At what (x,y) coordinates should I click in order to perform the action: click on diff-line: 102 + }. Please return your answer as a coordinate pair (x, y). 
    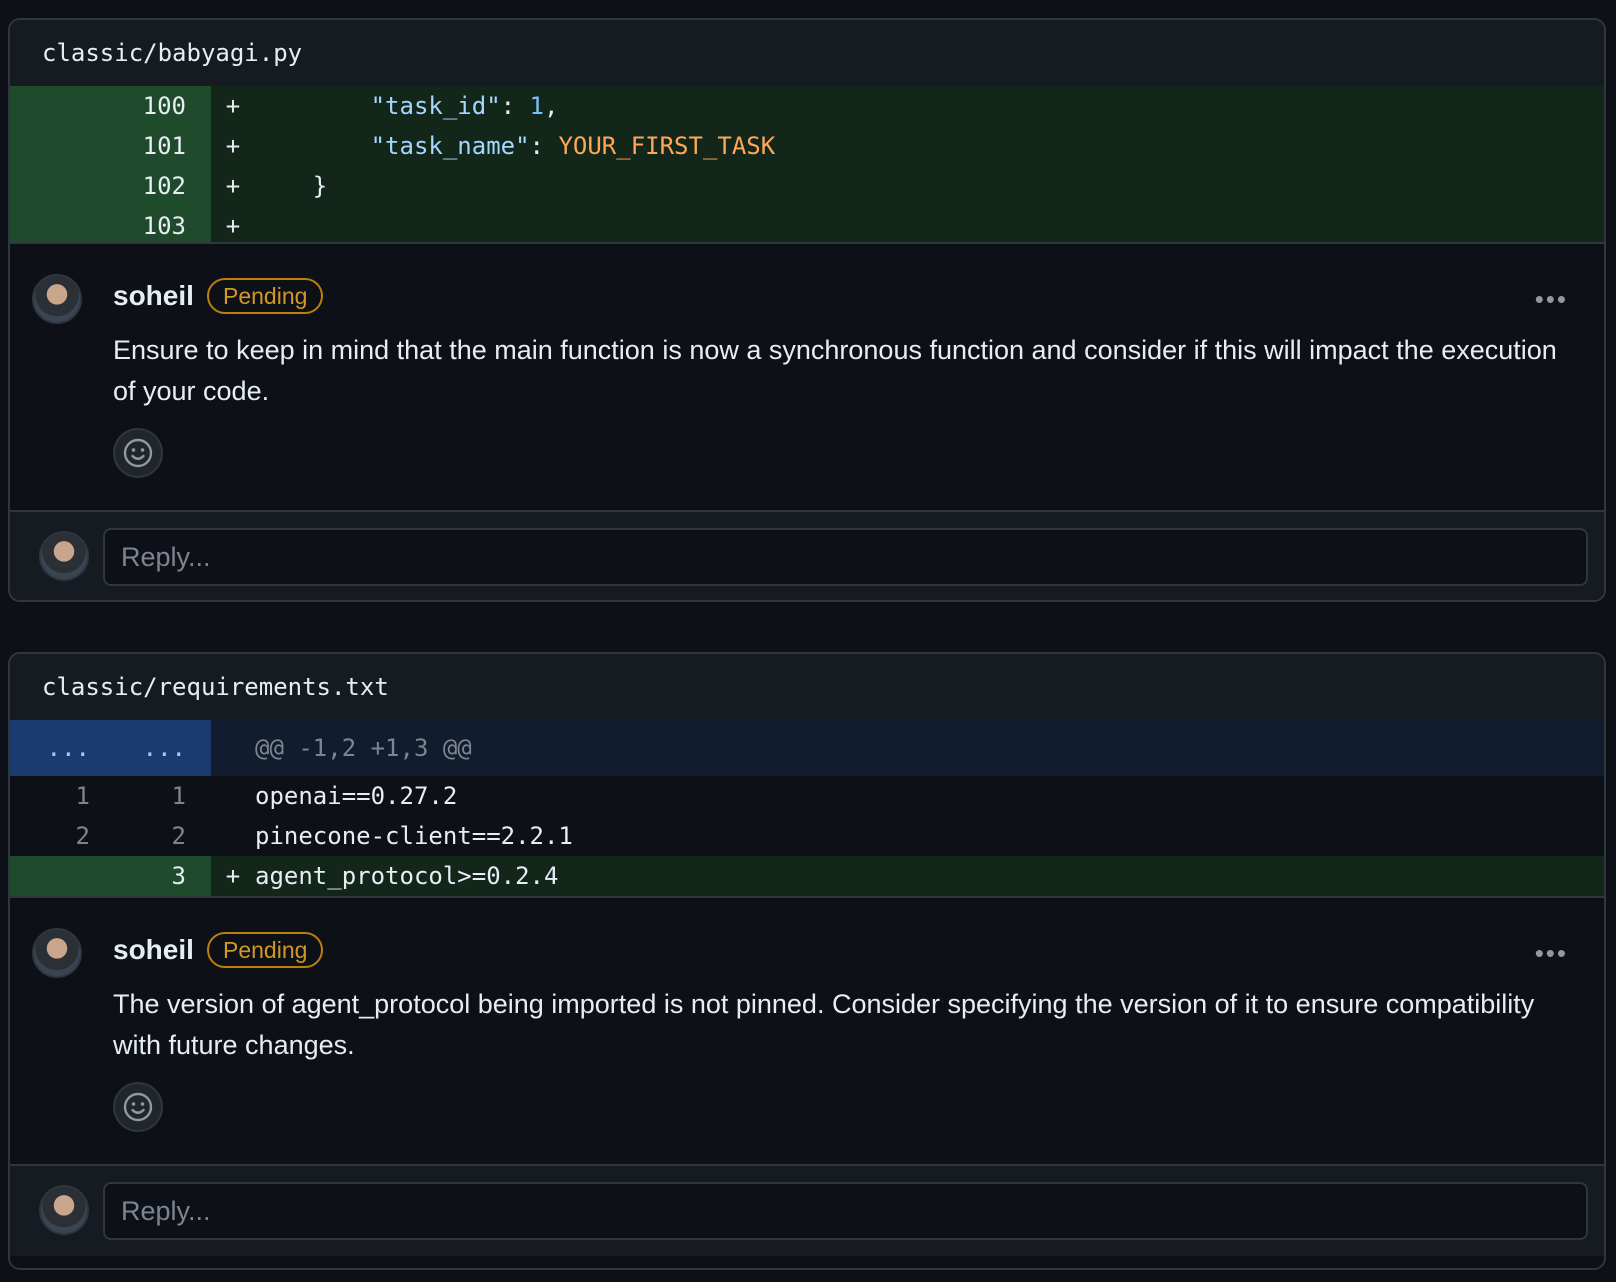
    Looking at the image, I should click on (807, 186).